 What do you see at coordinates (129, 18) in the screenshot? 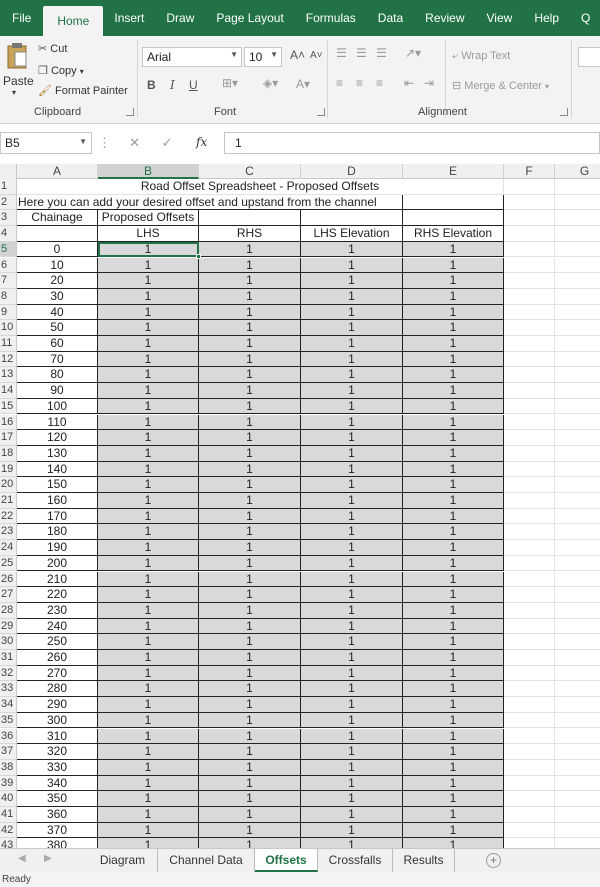
I see `ribbon-tab-insert: Insert` at bounding box center [129, 18].